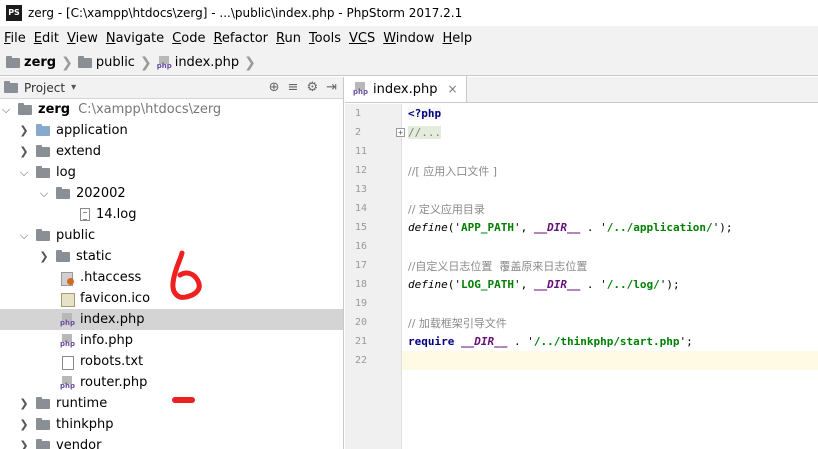 This screenshot has height=449, width=818. I want to click on tree-row-extend: ❯ extend, so click(171, 151).